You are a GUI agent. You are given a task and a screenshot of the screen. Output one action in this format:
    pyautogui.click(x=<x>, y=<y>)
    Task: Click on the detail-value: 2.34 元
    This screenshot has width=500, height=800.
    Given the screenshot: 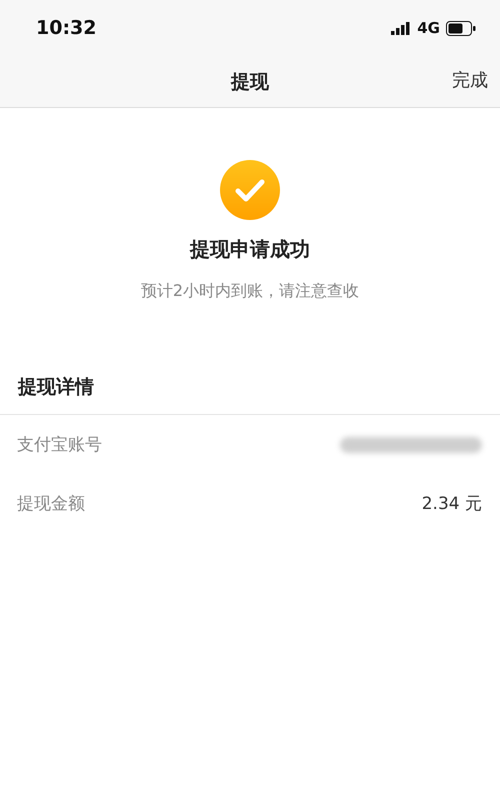 What is the action you would take?
    pyautogui.click(x=452, y=504)
    